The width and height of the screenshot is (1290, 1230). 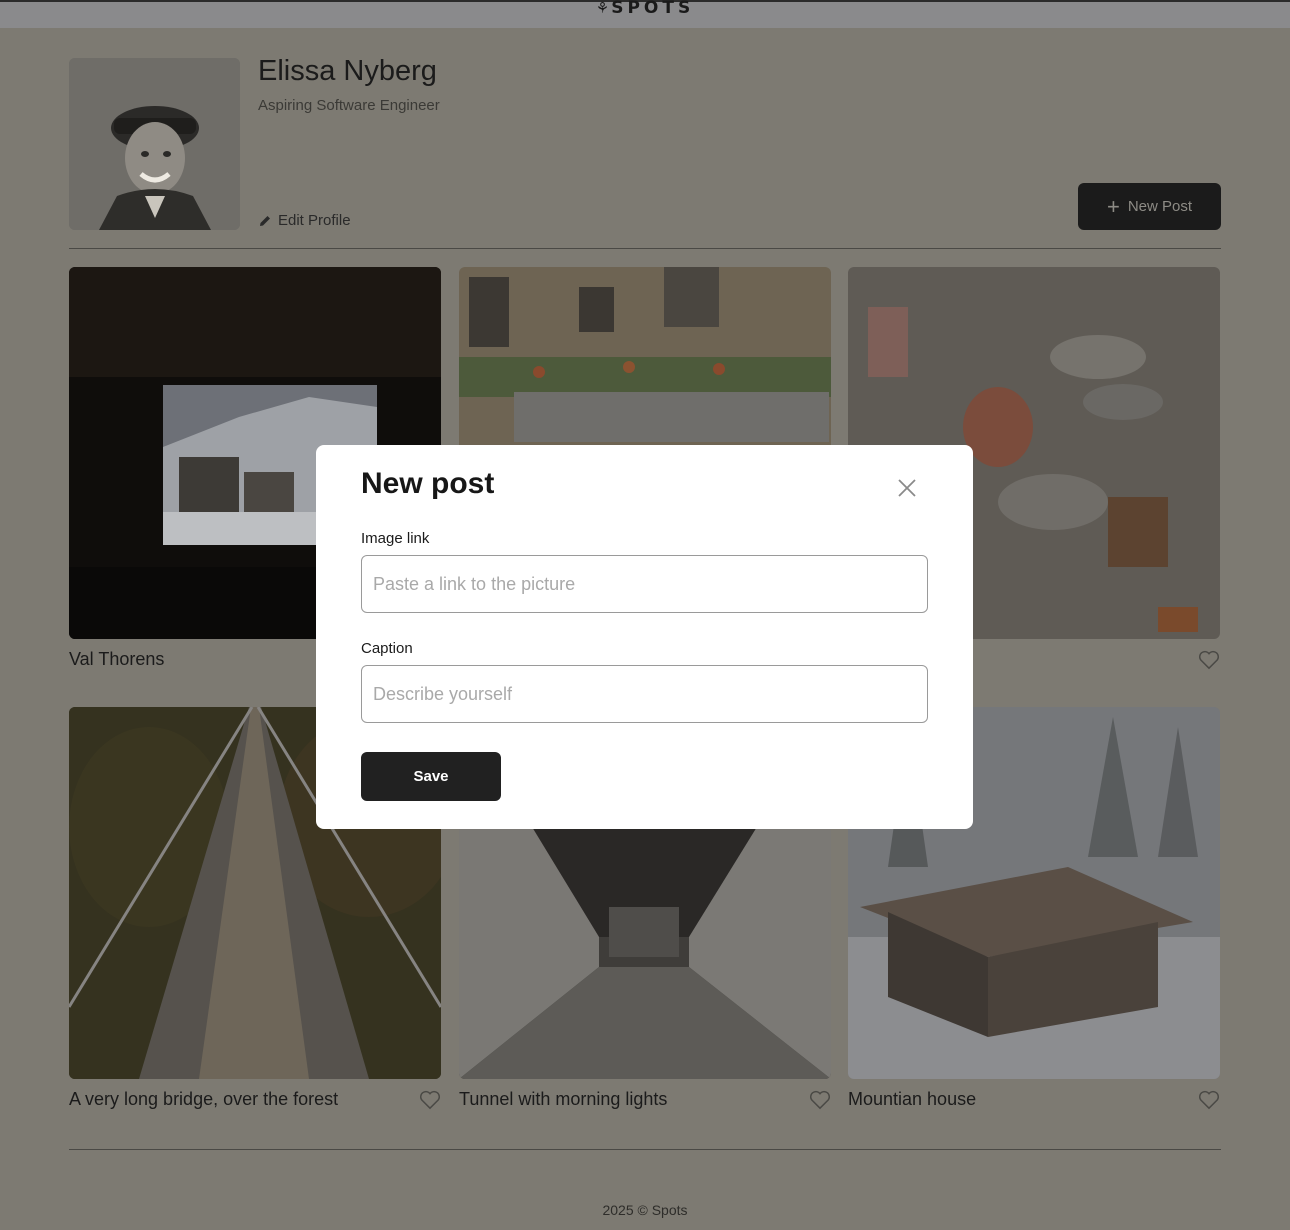 I want to click on avatar, so click(x=154, y=144).